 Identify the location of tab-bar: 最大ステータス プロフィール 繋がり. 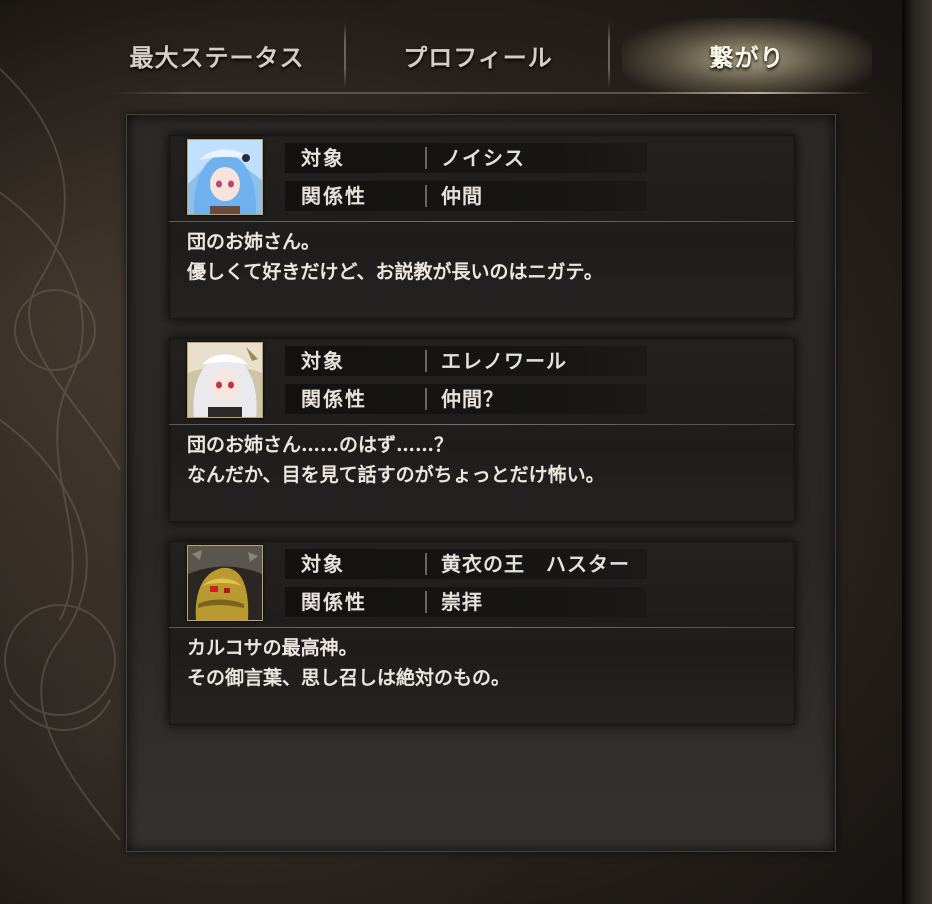
(482, 56).